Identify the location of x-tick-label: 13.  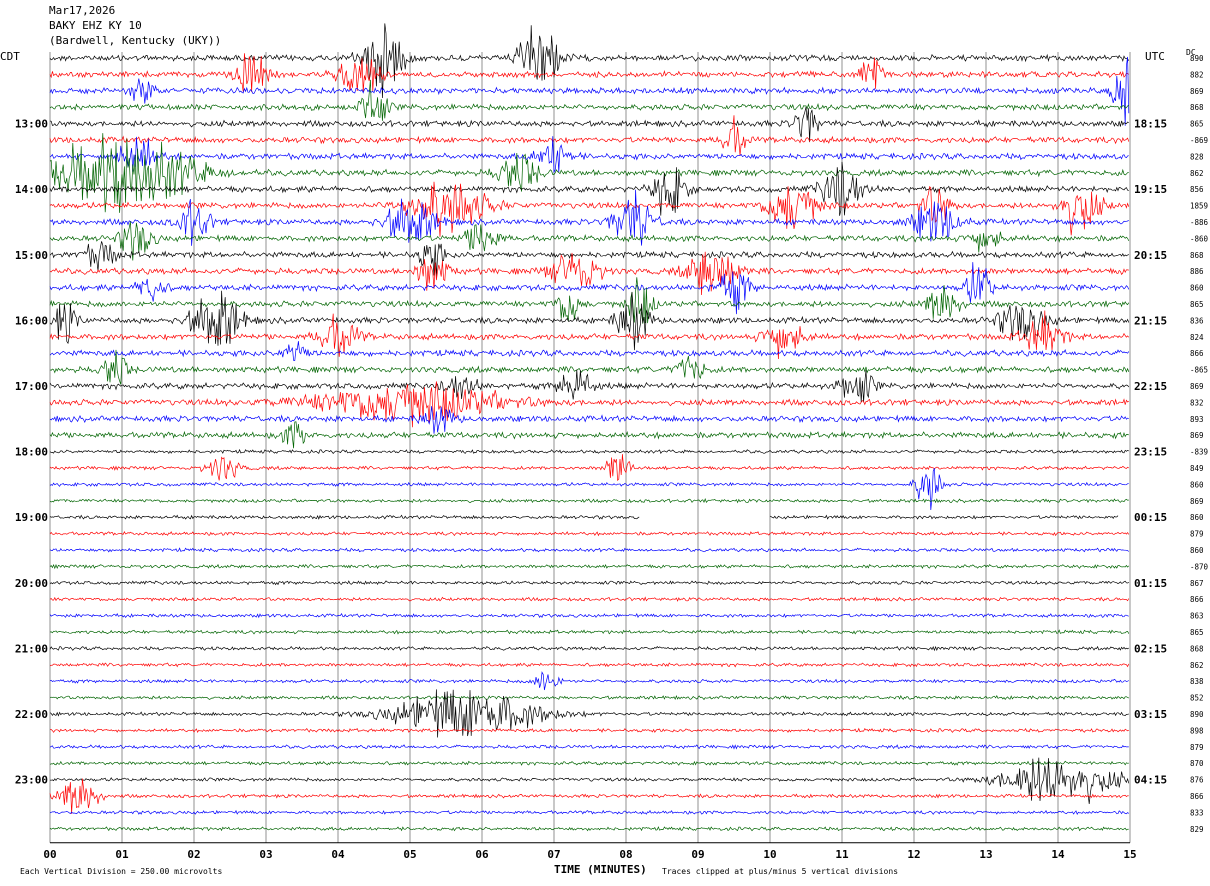
(985, 854).